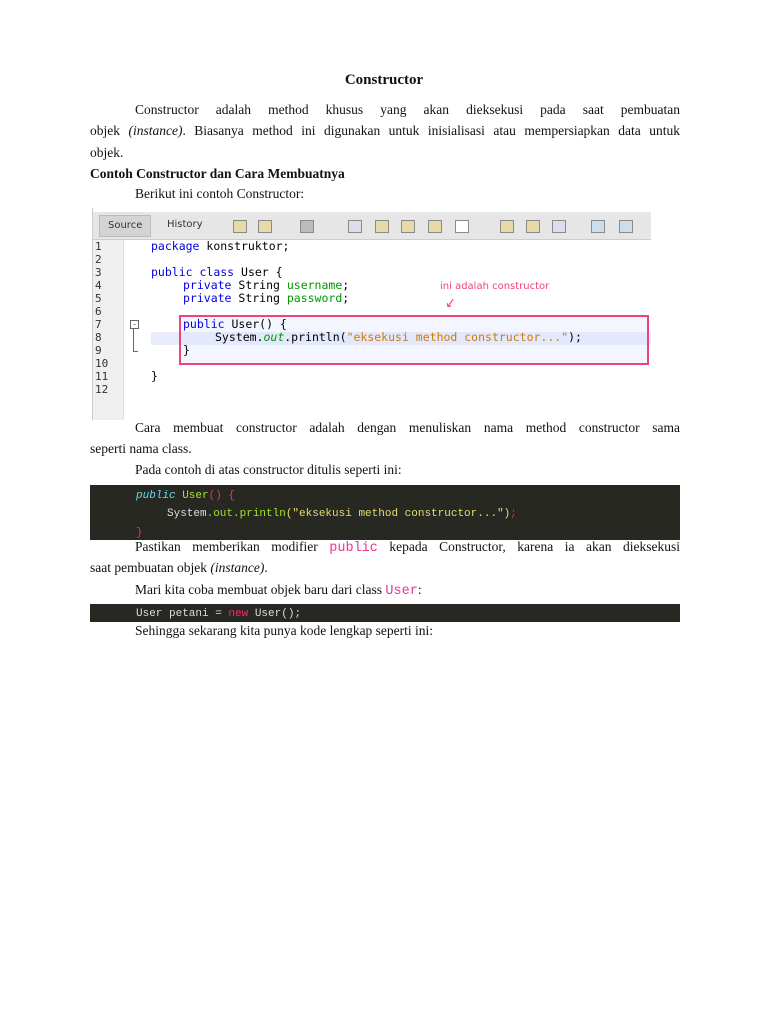 Image resolution: width=768 pixels, height=1024 pixels. I want to click on code: User() {, so click(255, 324).